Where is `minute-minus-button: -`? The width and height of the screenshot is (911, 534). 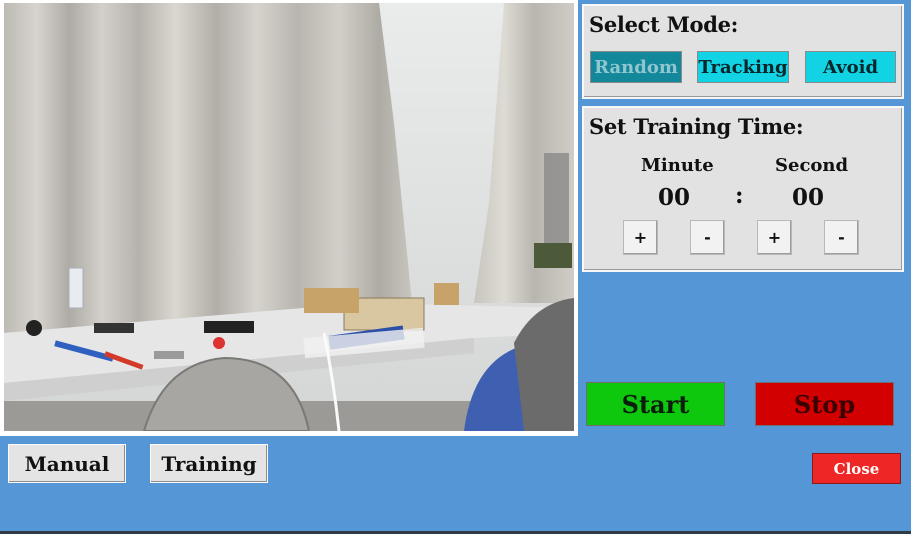 minute-minus-button: - is located at coordinates (707, 237).